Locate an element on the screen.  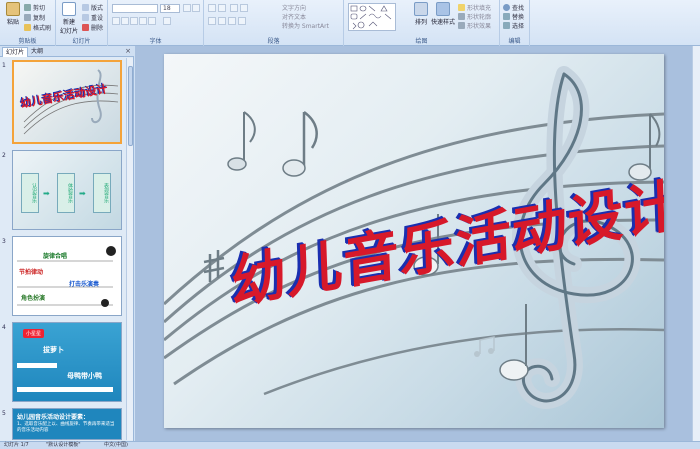
scissors-icon is located at coordinates (27, 7).